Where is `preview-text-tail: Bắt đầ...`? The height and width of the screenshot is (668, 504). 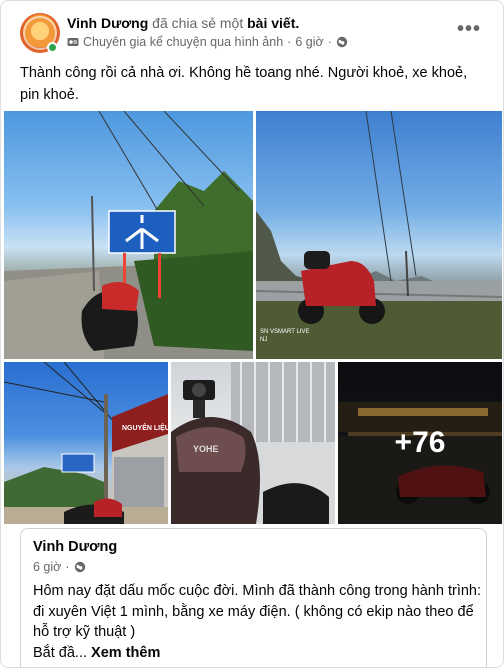 preview-text-tail: Bắt đầ... is located at coordinates (60, 652).